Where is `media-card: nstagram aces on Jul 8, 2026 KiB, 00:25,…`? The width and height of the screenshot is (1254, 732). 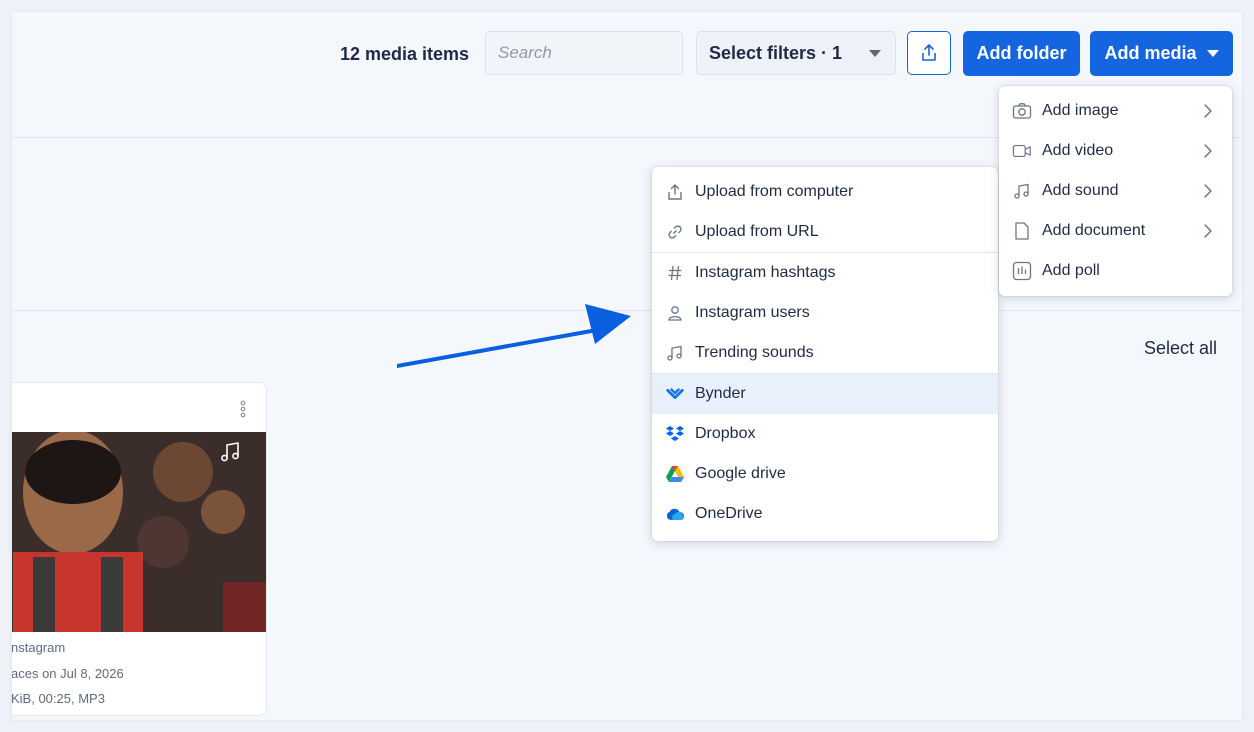 media-card: nstagram aces on Jul 8, 2026 KiB, 00:25,… is located at coordinates (139, 549).